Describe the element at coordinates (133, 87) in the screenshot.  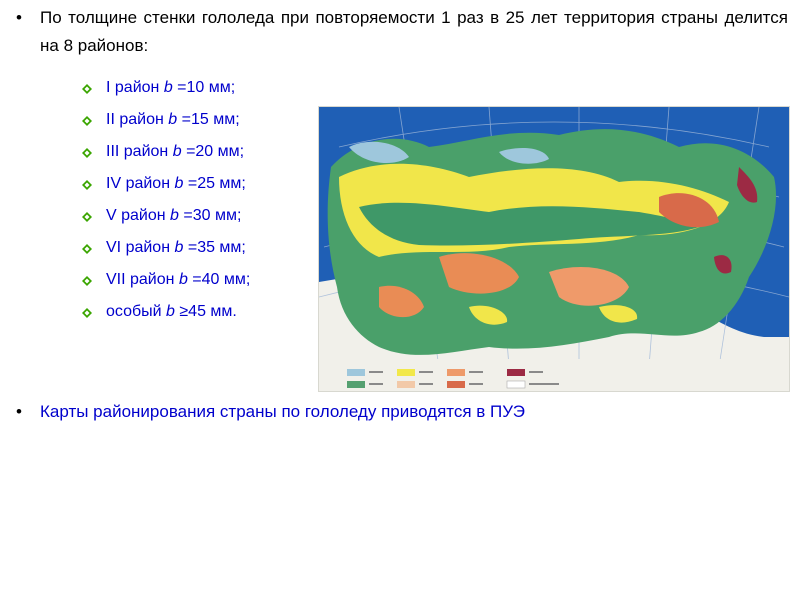
I see `district-name: I район` at that location.